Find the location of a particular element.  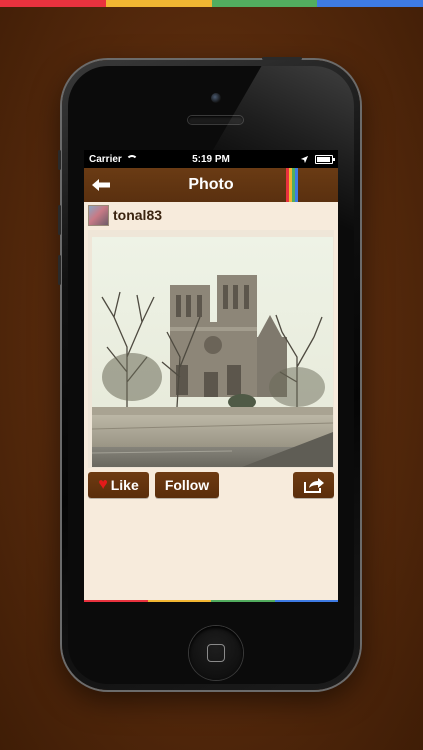

follow-label: Follow is located at coordinates (187, 485).